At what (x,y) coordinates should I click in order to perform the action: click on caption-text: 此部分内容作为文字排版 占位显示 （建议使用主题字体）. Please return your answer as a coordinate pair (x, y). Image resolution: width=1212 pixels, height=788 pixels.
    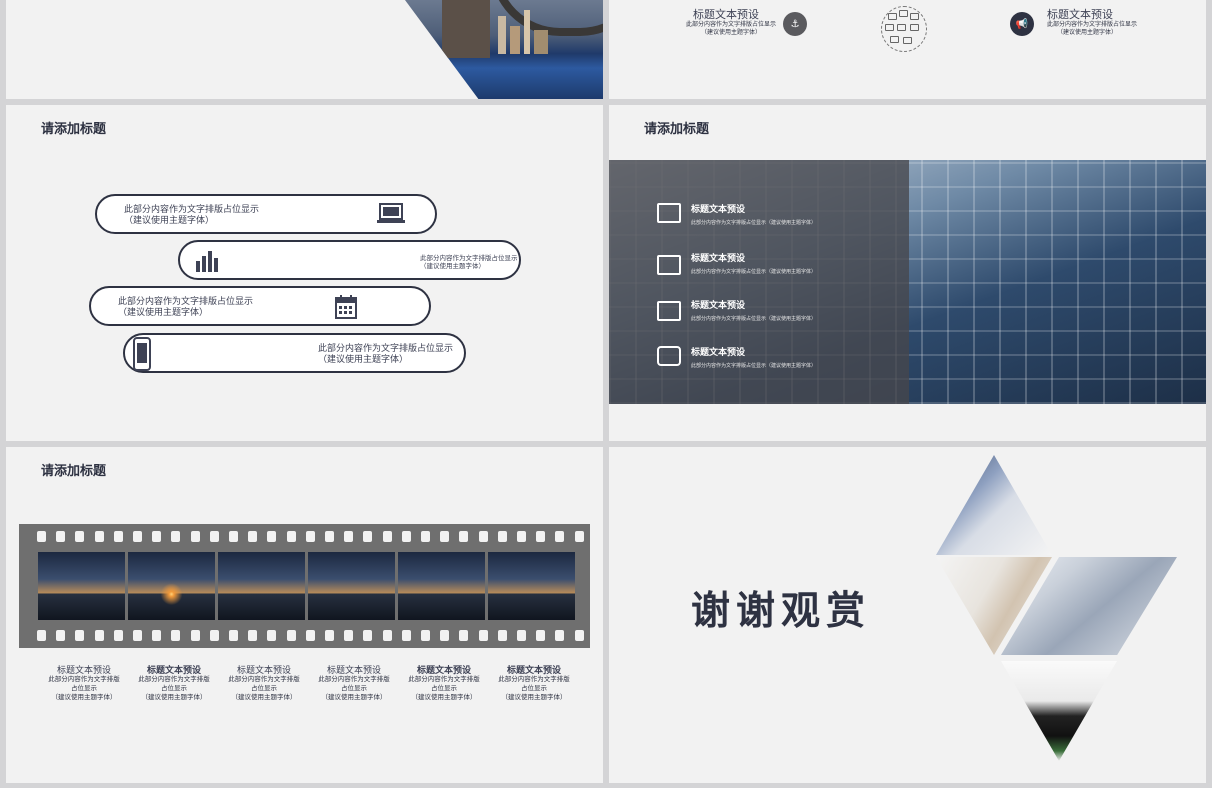
    Looking at the image, I should click on (354, 688).